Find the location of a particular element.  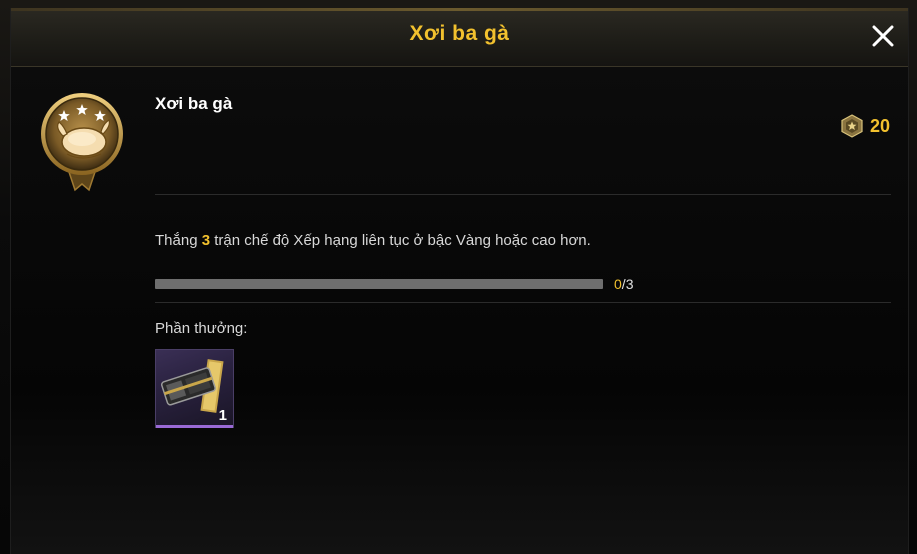

header-accent-line is located at coordinates (459, 9).